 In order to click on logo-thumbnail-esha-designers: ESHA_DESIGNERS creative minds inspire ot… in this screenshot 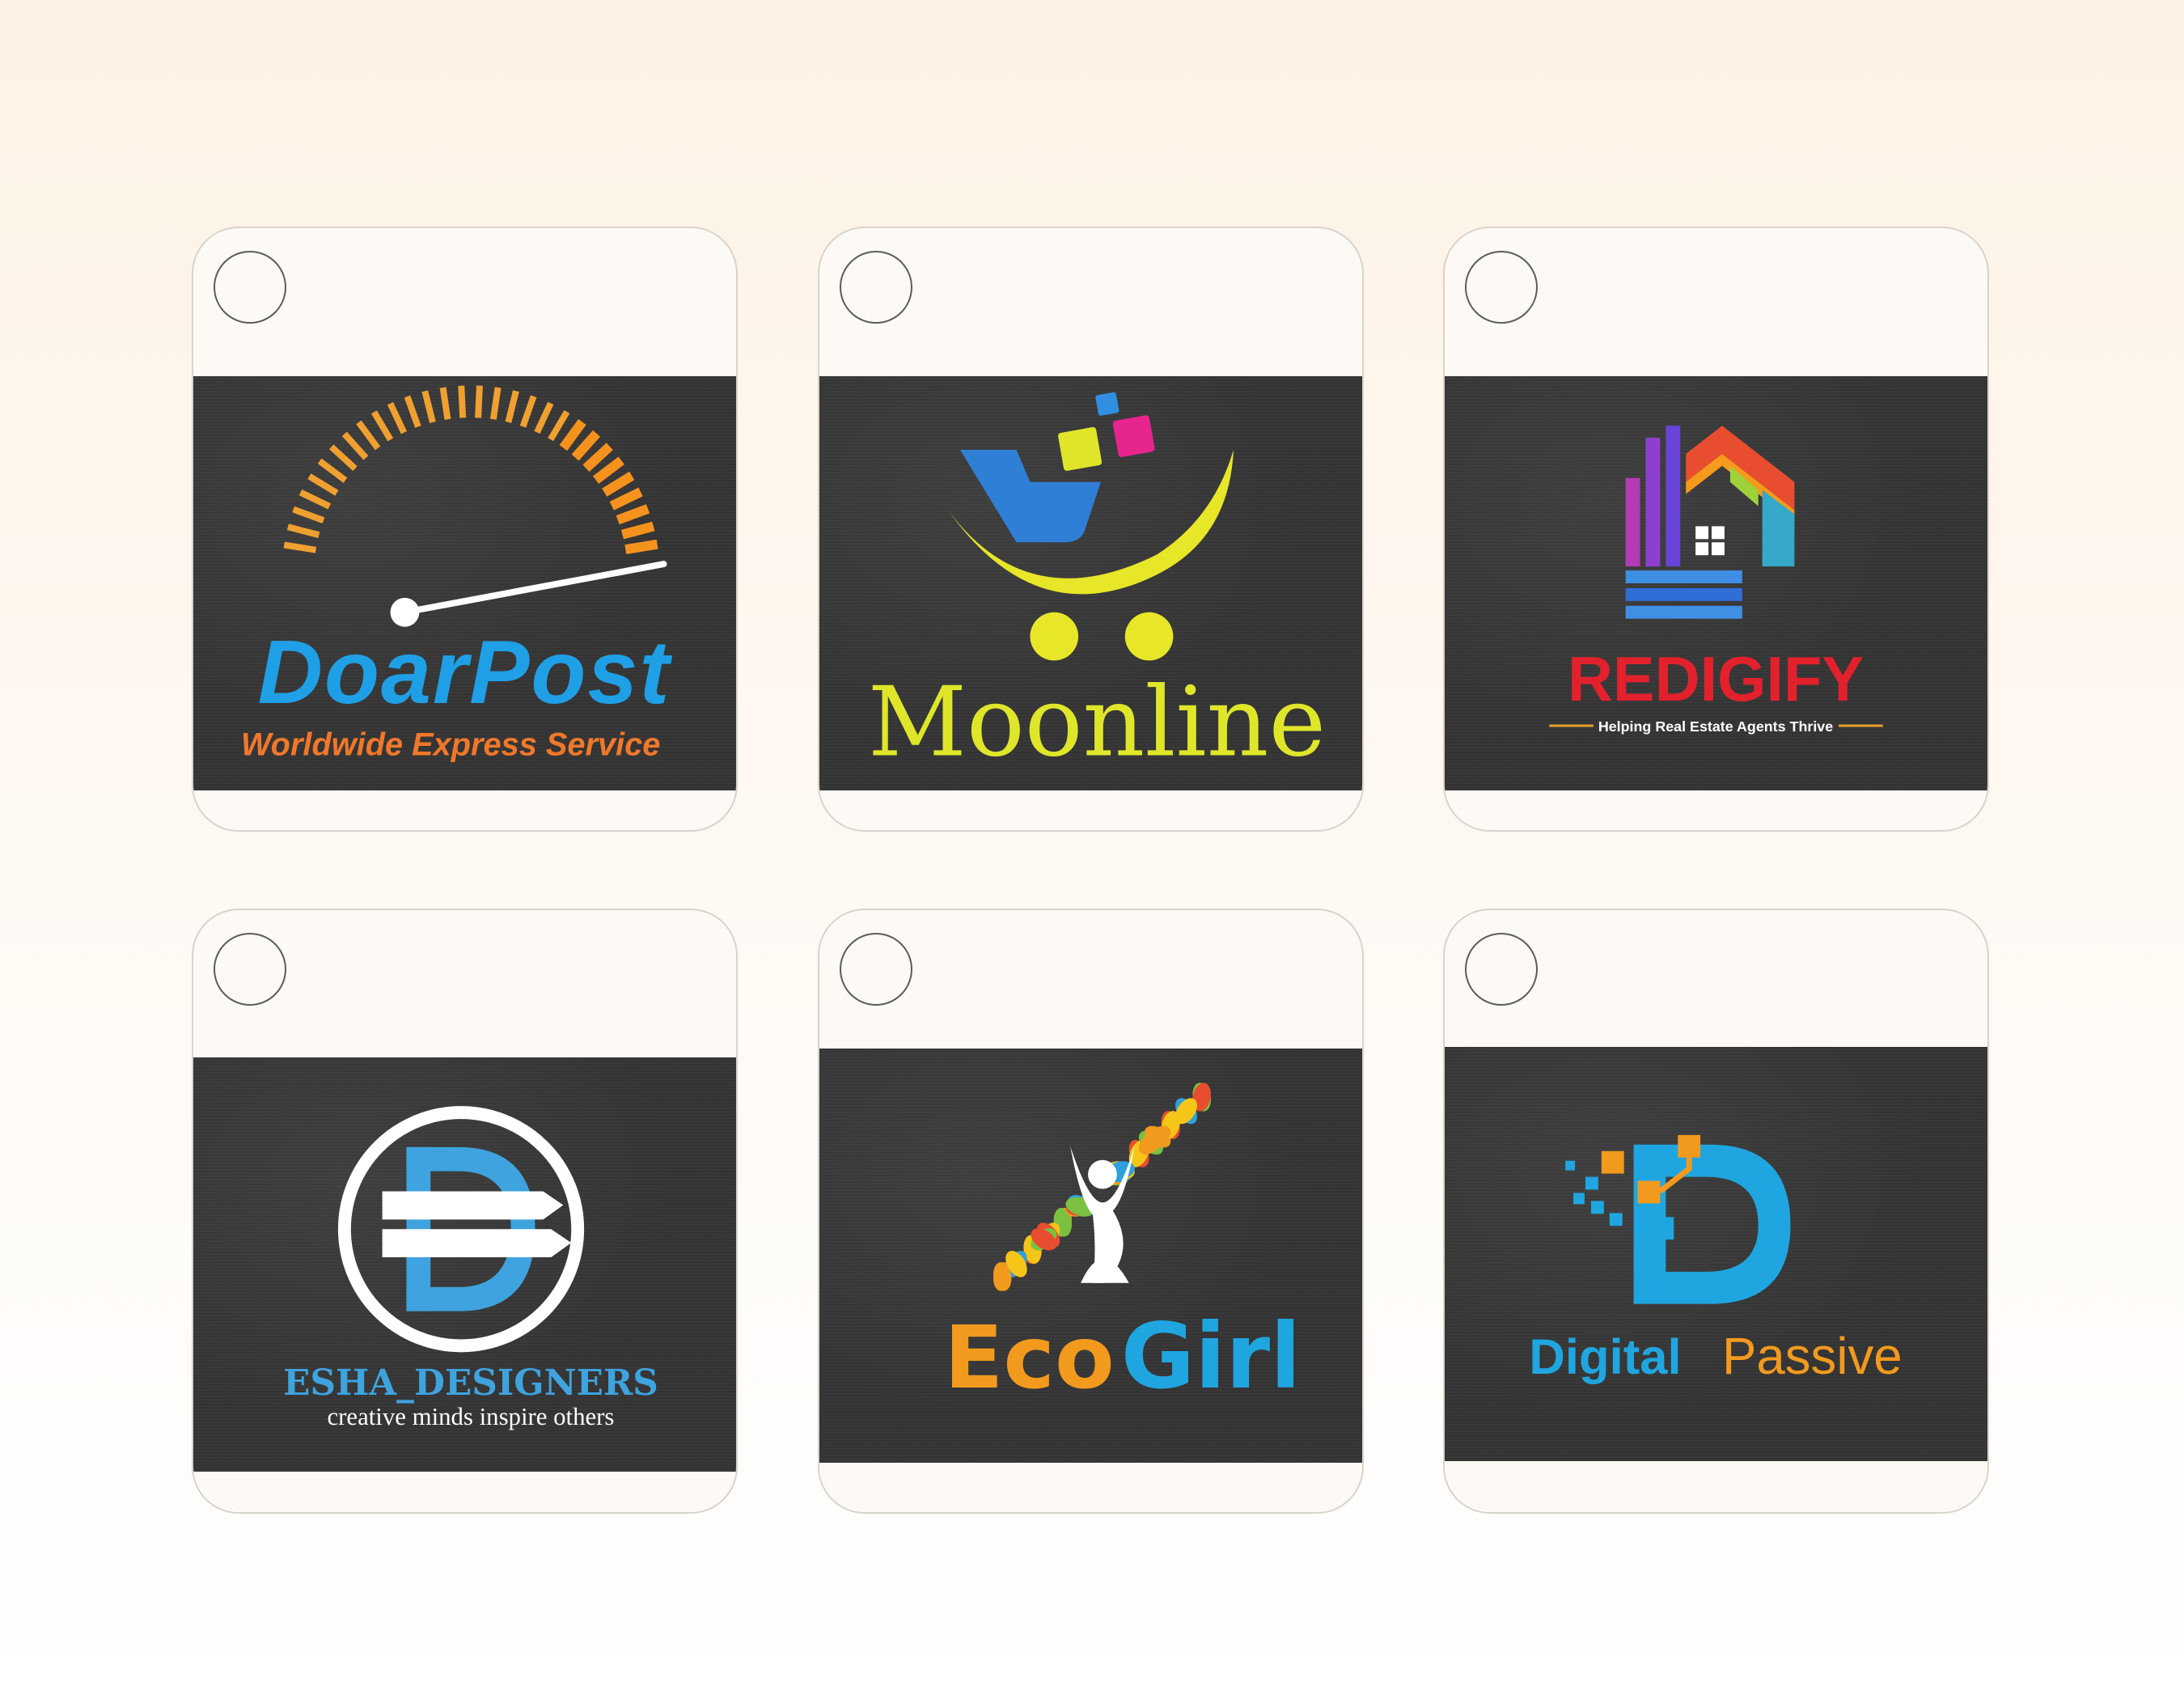, I will do `click(464, 1264)`.